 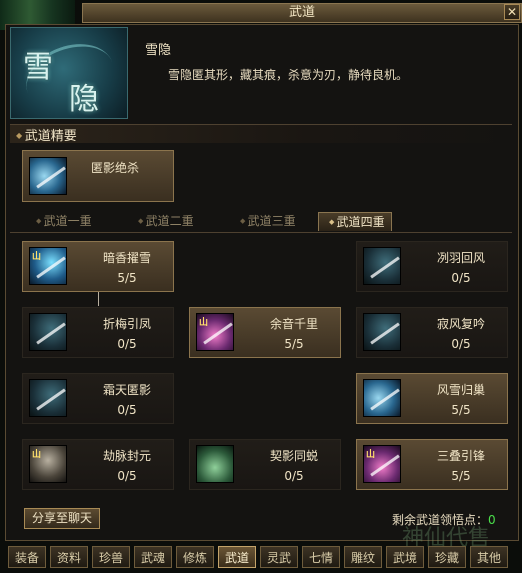 I want to click on bottom-tab: 七情, so click(x=321, y=557).